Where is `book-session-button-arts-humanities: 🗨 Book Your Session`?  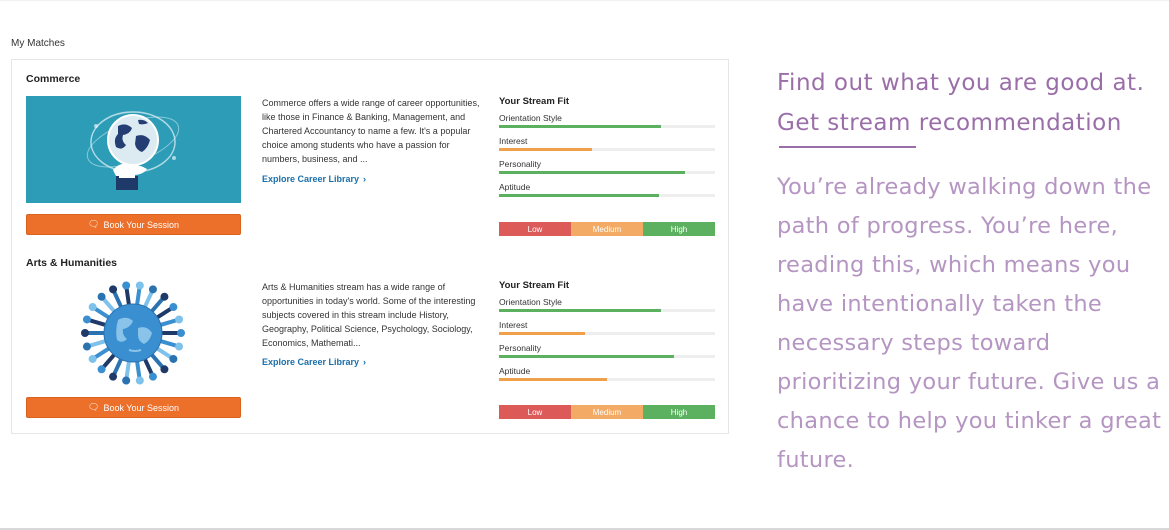
book-session-button-arts-humanities: 🗨 Book Your Session is located at coordinates (133, 407).